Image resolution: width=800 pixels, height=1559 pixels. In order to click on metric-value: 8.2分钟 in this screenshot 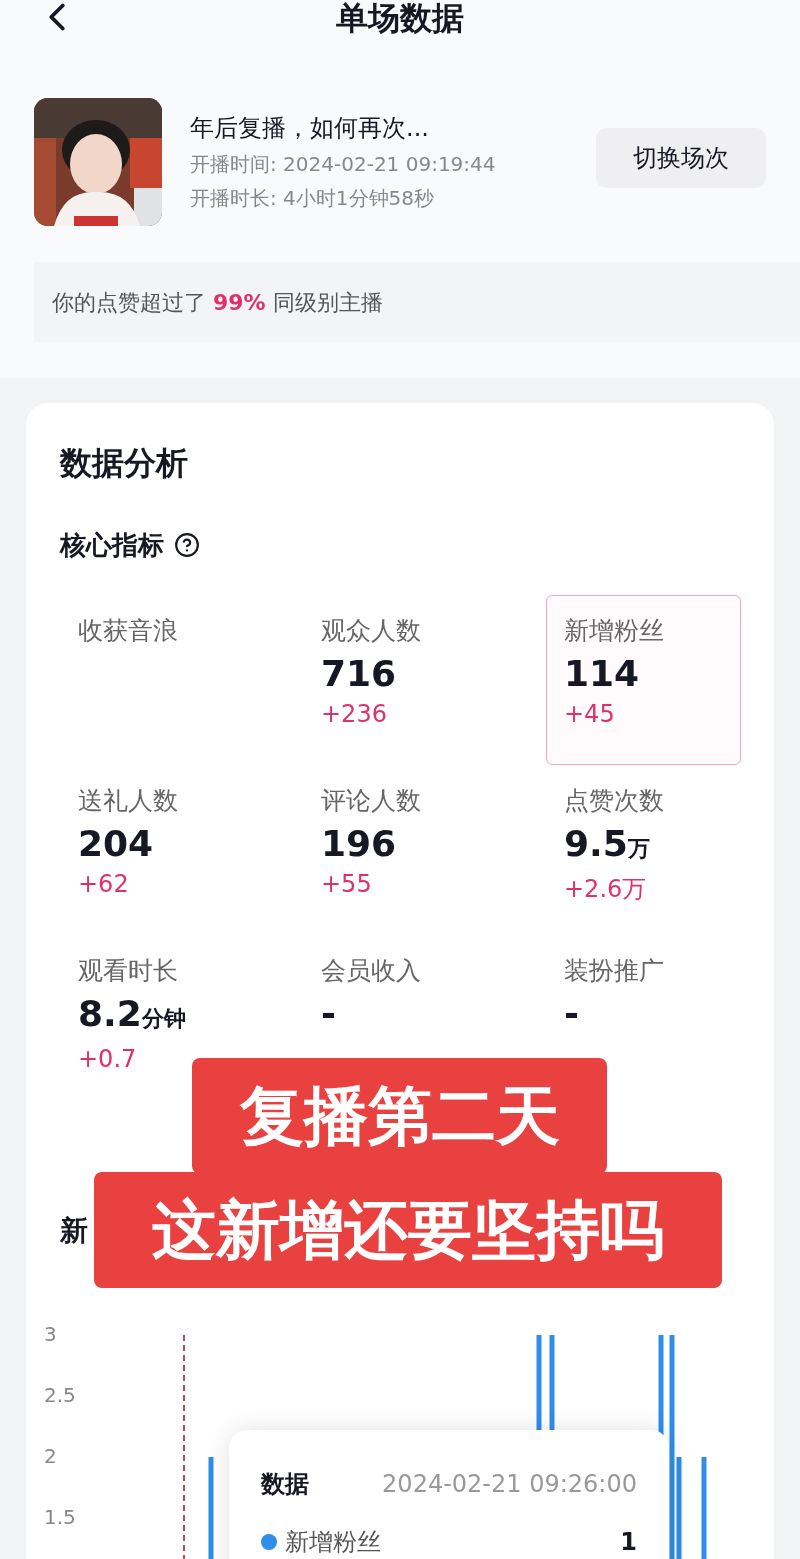, I will do `click(132, 1014)`.